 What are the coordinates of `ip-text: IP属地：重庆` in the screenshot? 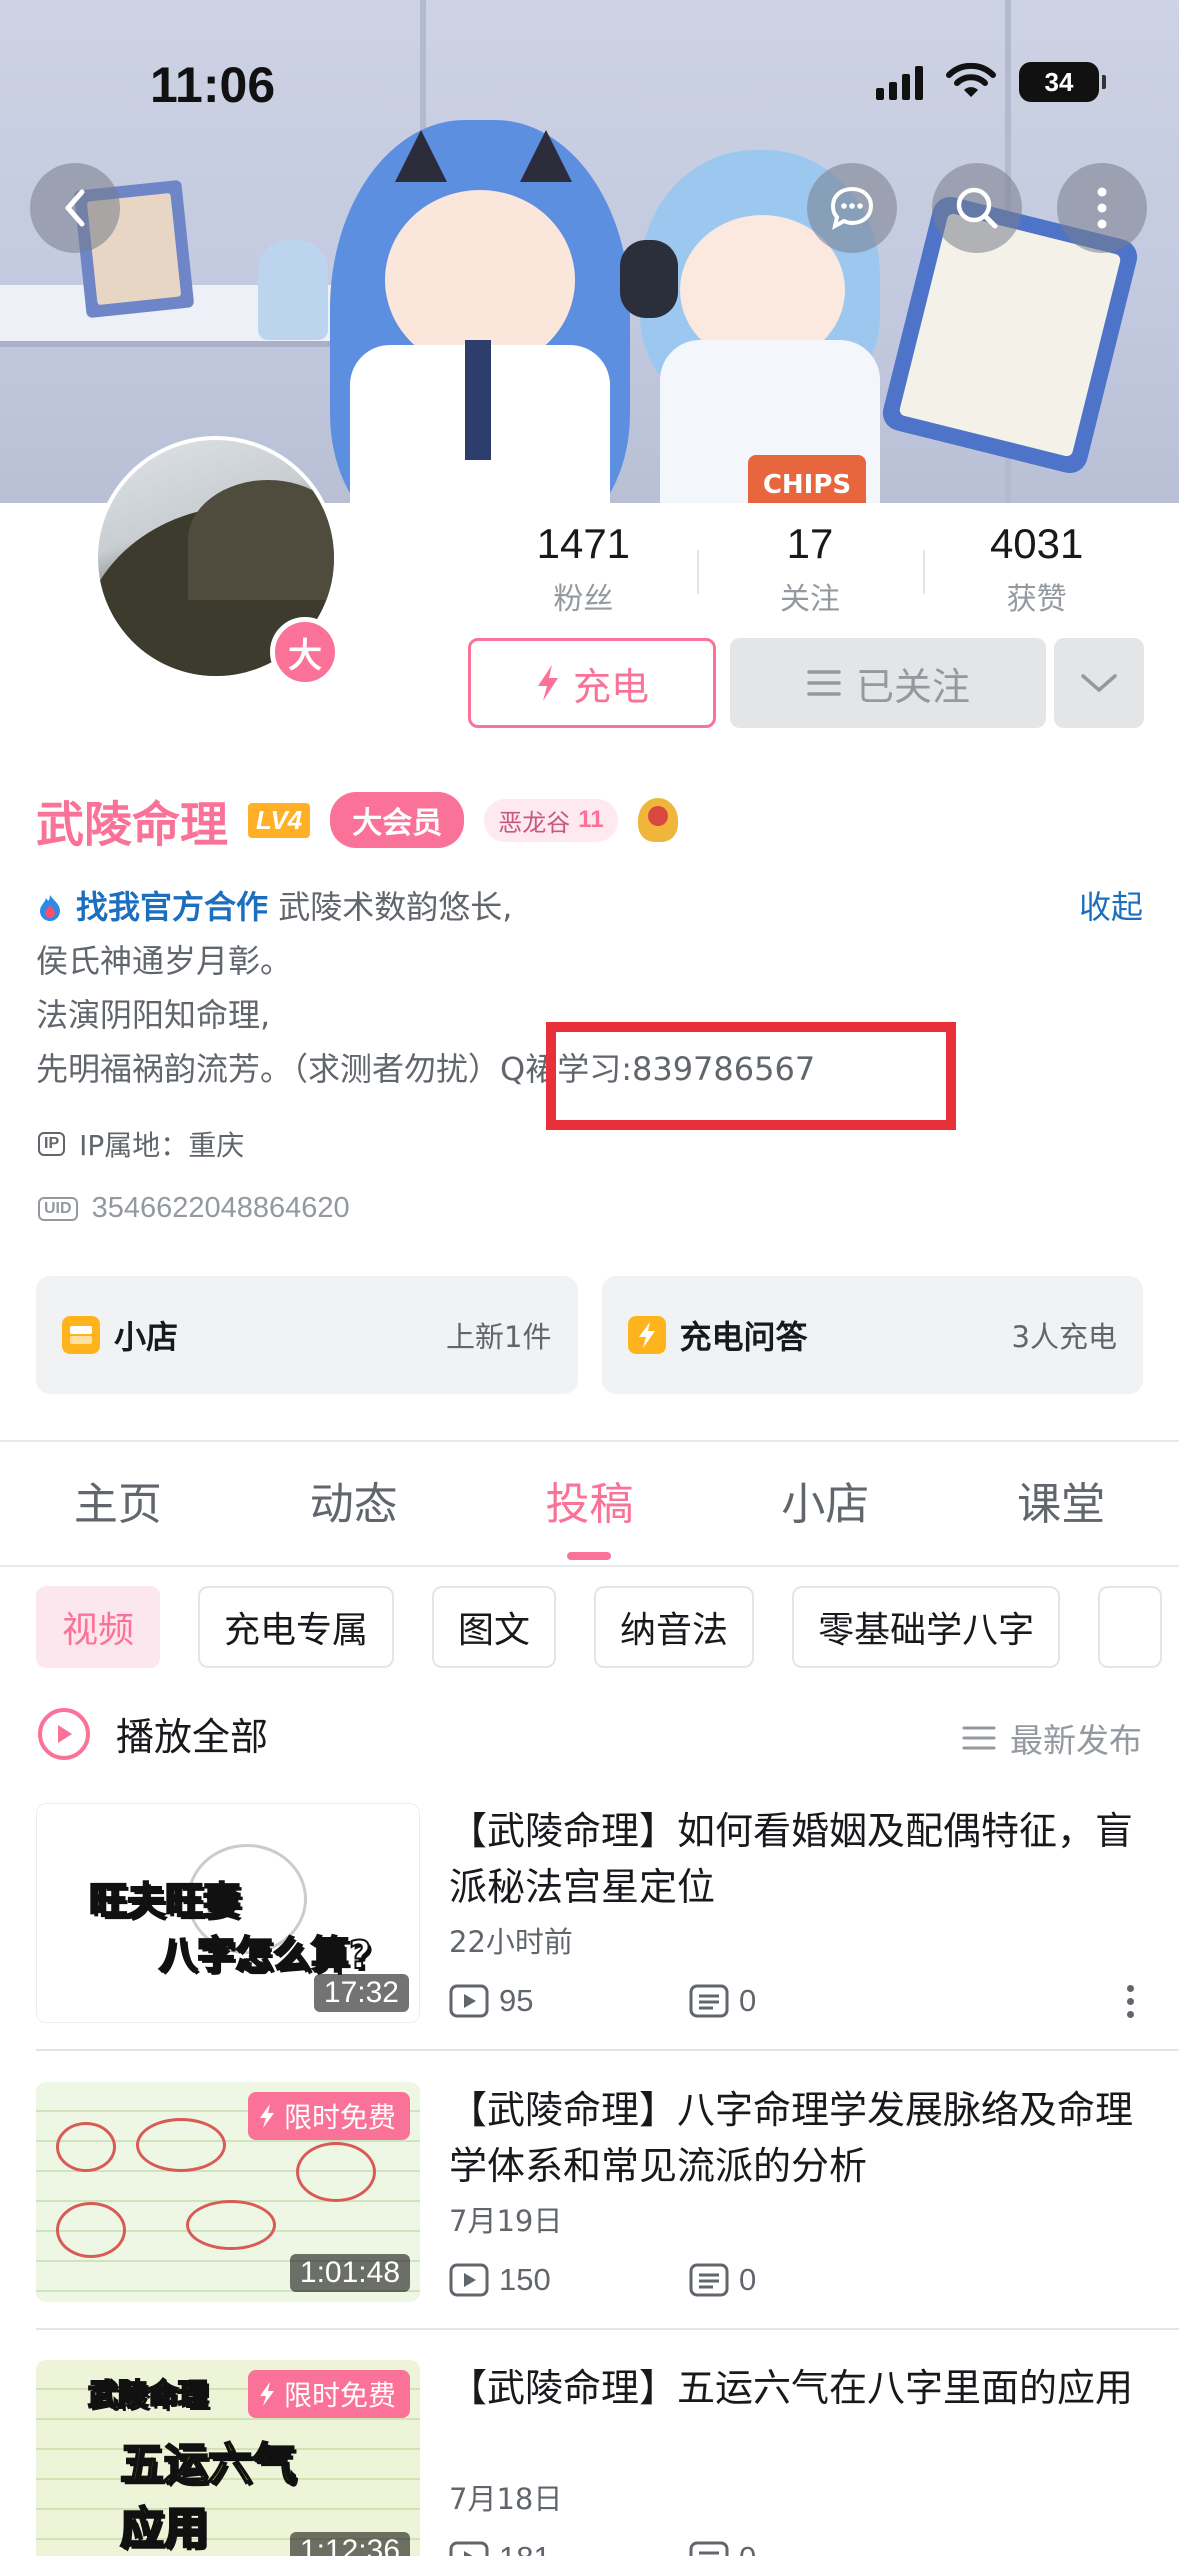 It's located at (162, 1145).